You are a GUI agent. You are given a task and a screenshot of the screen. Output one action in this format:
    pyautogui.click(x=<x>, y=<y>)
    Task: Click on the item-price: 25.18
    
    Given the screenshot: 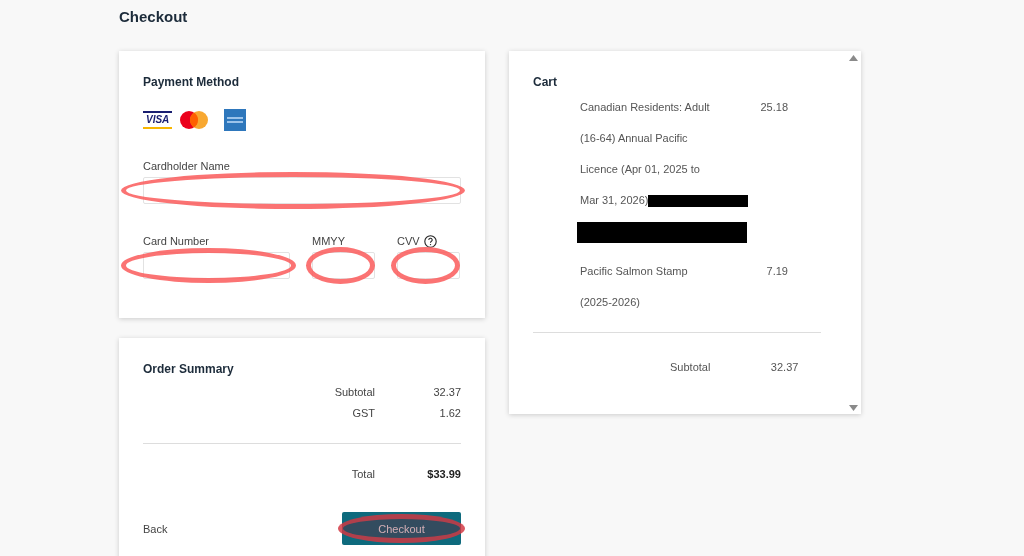 What is the action you would take?
    pyautogui.click(x=774, y=108)
    